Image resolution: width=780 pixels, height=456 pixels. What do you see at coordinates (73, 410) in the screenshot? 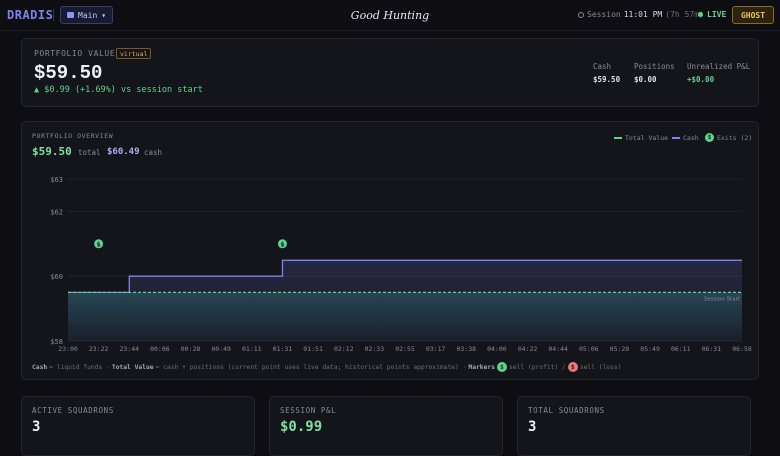
I see `active-squadrons-label: ACTIVE SQUADRONS` at bounding box center [73, 410].